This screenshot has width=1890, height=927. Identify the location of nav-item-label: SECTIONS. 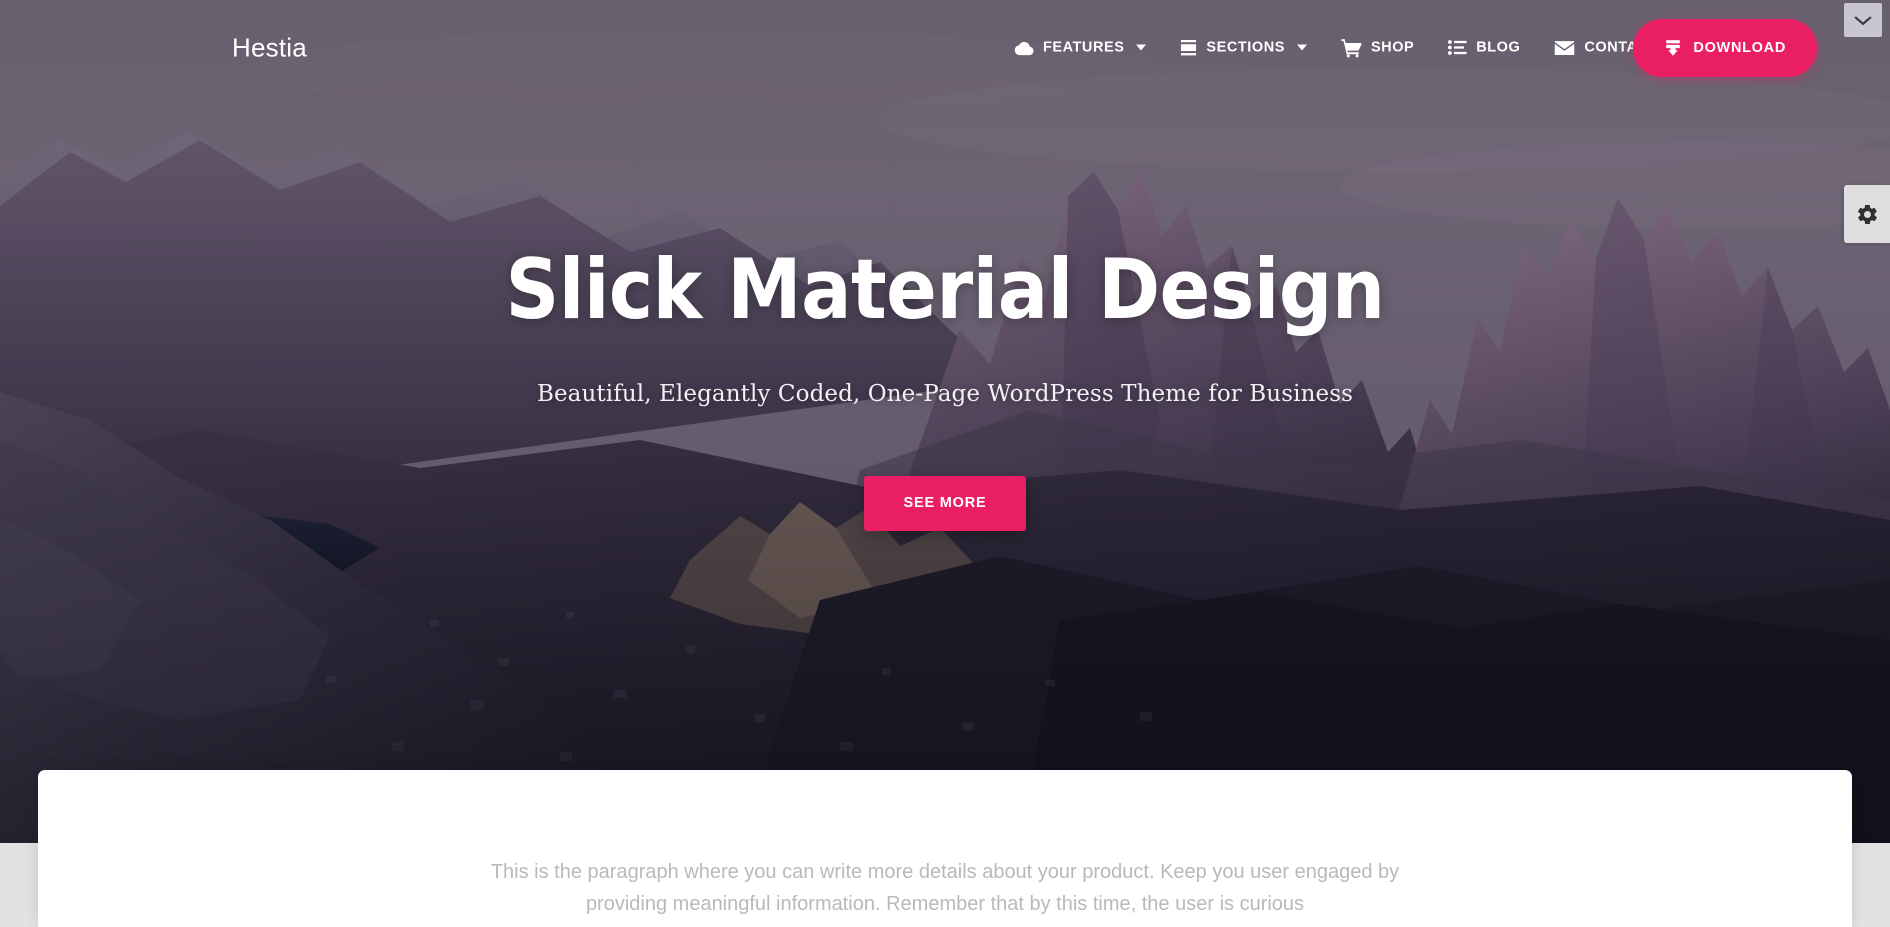
(1245, 47).